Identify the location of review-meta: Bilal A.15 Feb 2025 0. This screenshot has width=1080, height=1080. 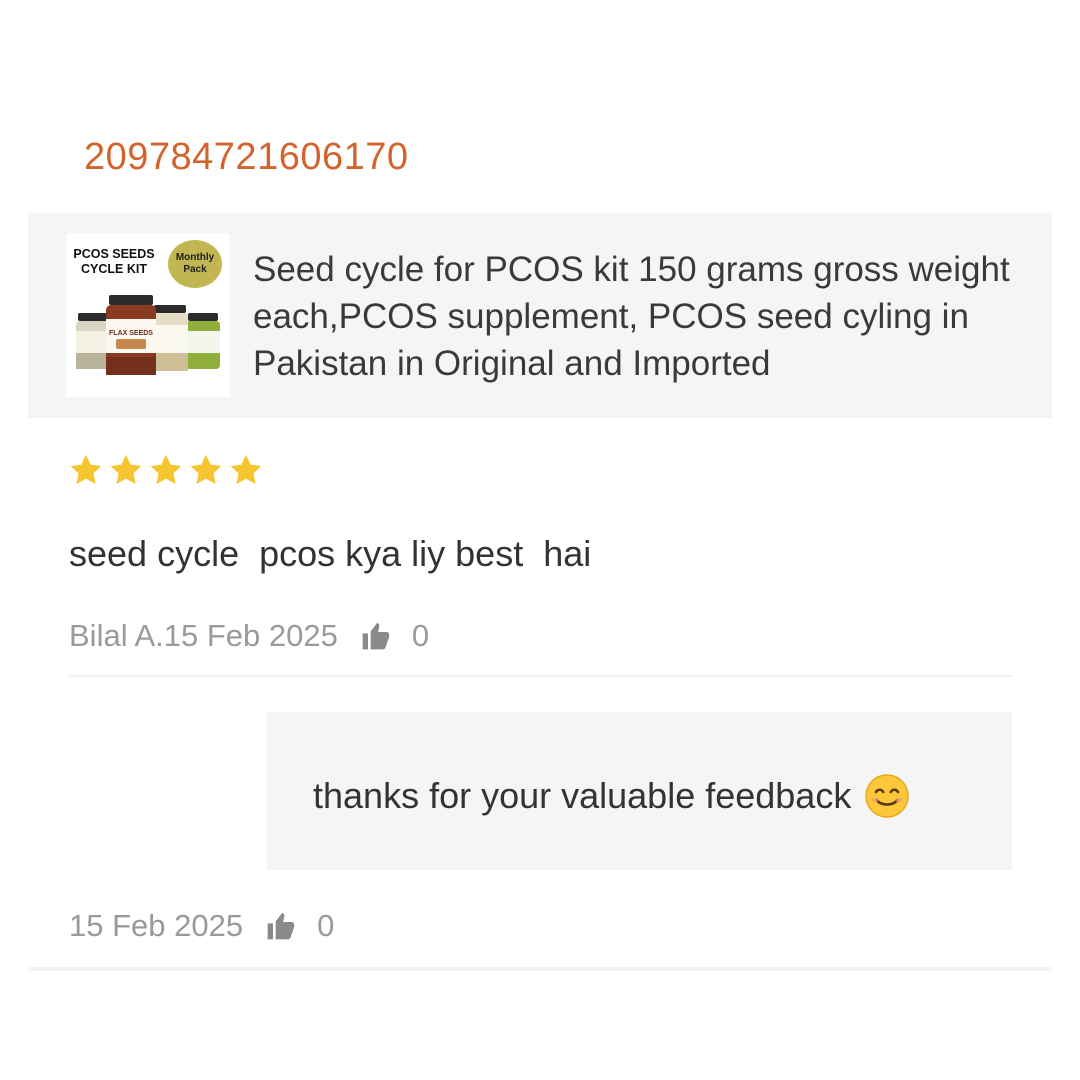
(249, 636).